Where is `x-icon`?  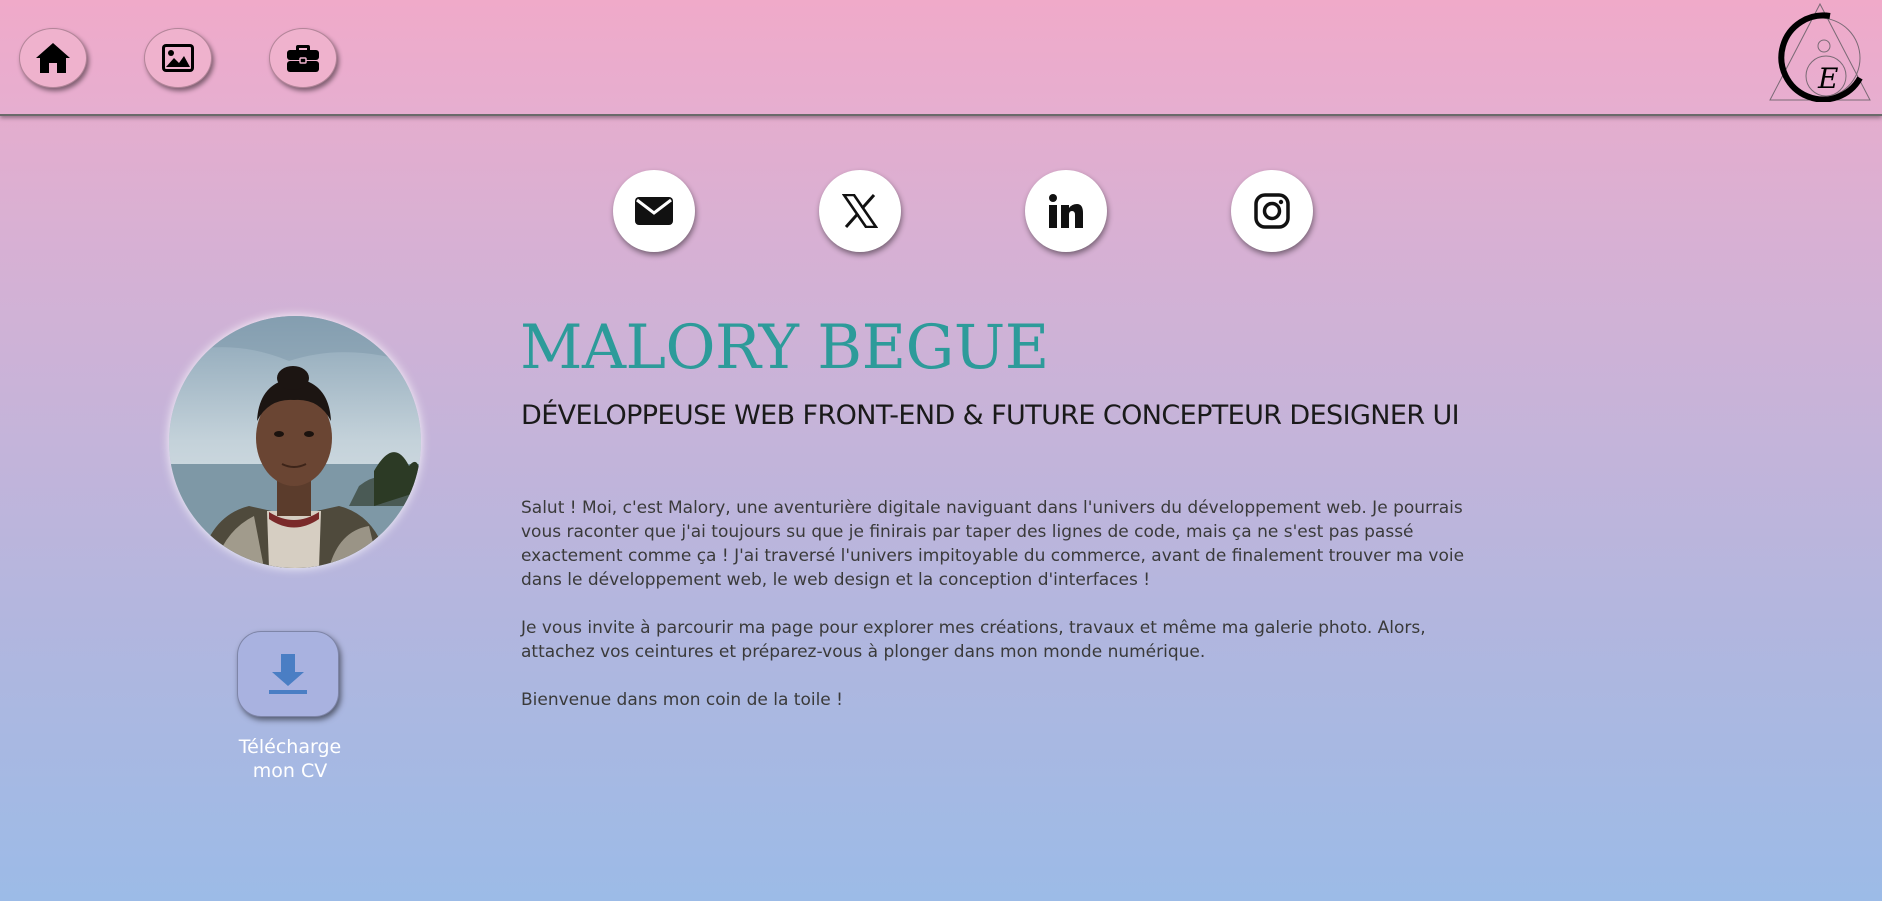
x-icon is located at coordinates (860, 211).